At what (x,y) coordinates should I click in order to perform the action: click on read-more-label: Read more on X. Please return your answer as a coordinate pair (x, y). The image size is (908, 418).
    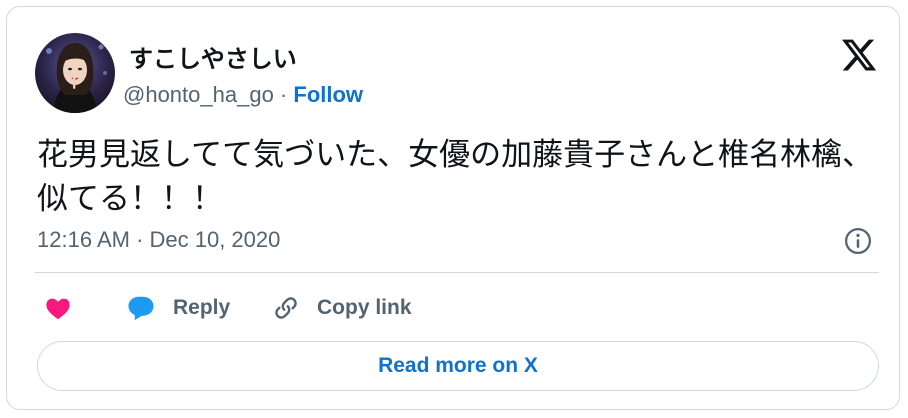
    Looking at the image, I should click on (458, 365).